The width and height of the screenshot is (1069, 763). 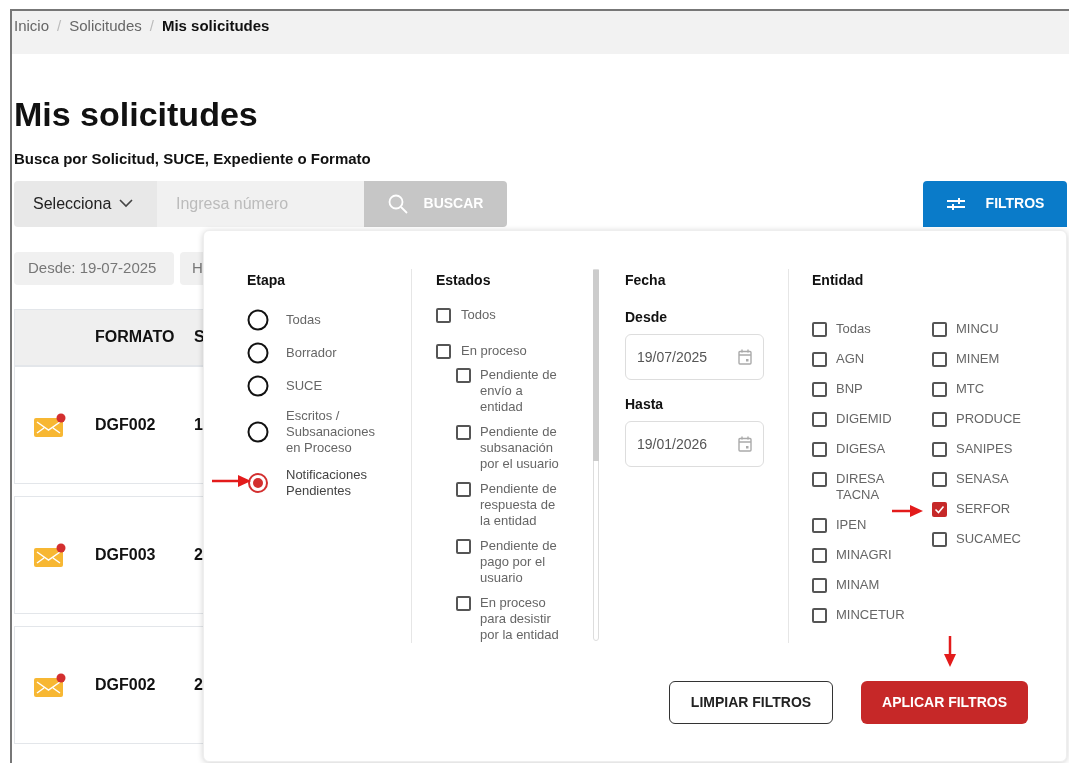 I want to click on radio-label: SUCE, so click(x=305, y=386).